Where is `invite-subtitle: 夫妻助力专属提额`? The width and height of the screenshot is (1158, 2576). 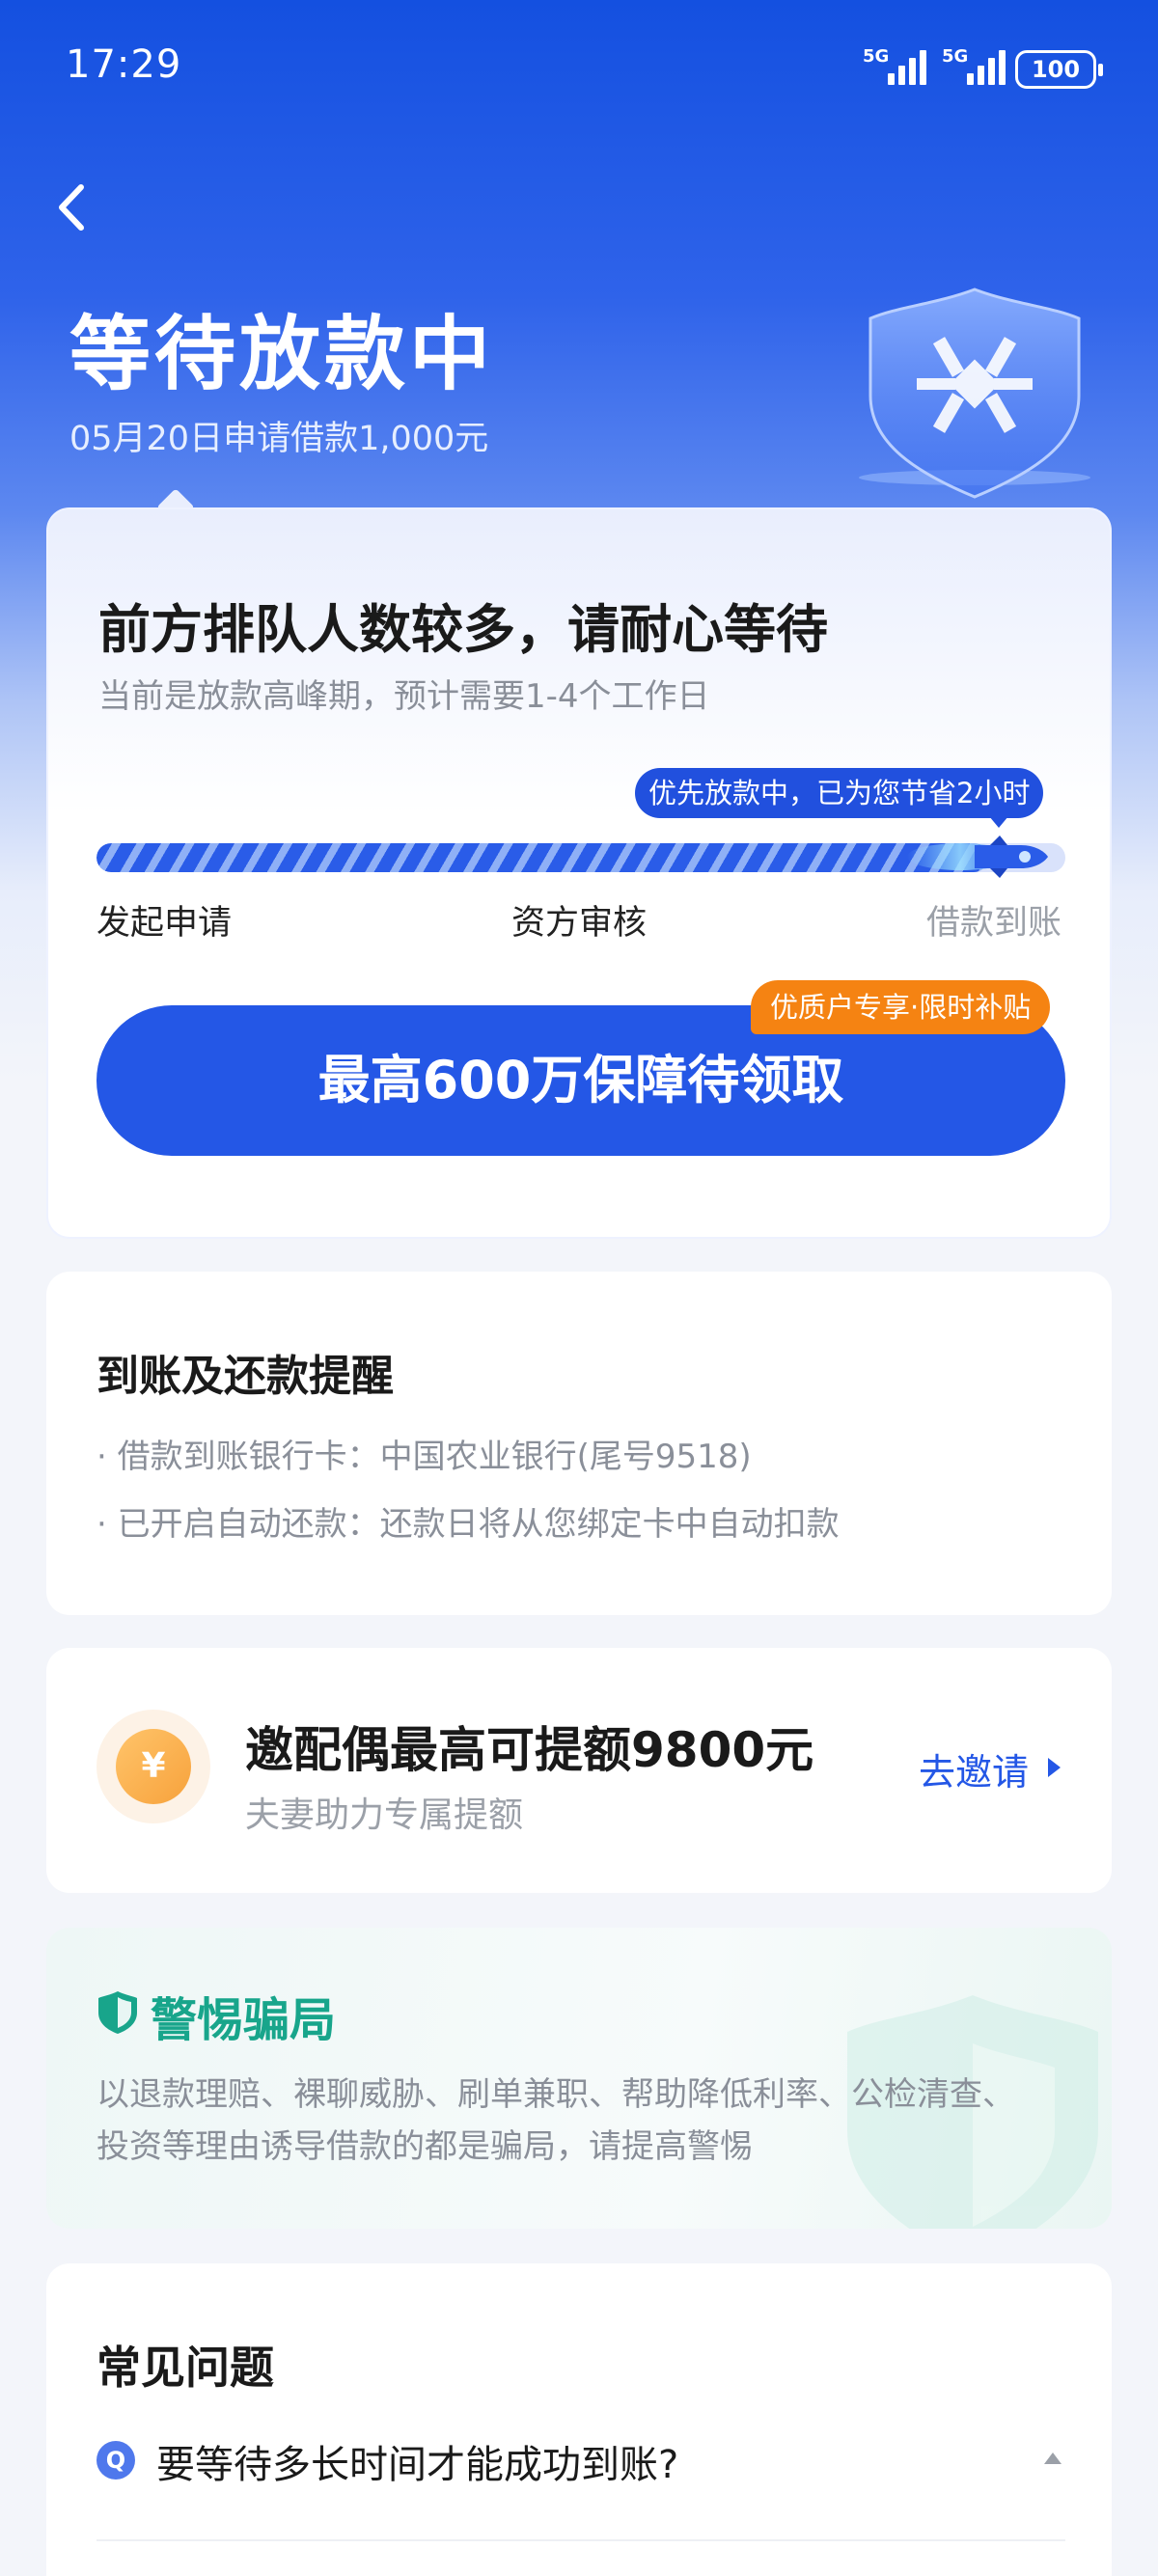
invite-subtitle: 夫妻助力专属提额 is located at coordinates (384, 1815).